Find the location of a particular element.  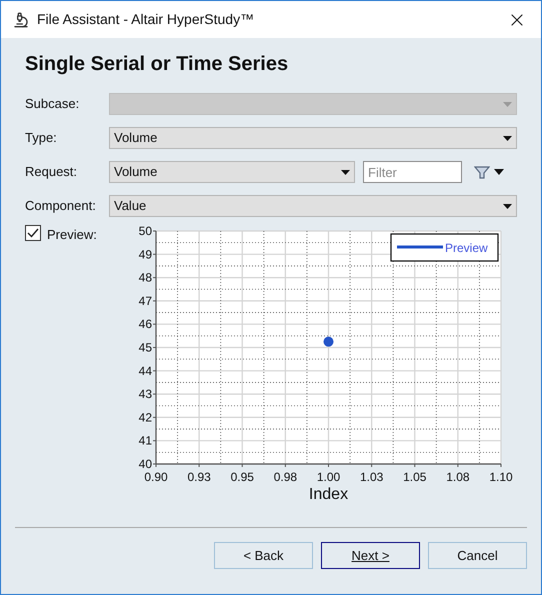

preview-checkbox: Preview: is located at coordinates (68, 234).